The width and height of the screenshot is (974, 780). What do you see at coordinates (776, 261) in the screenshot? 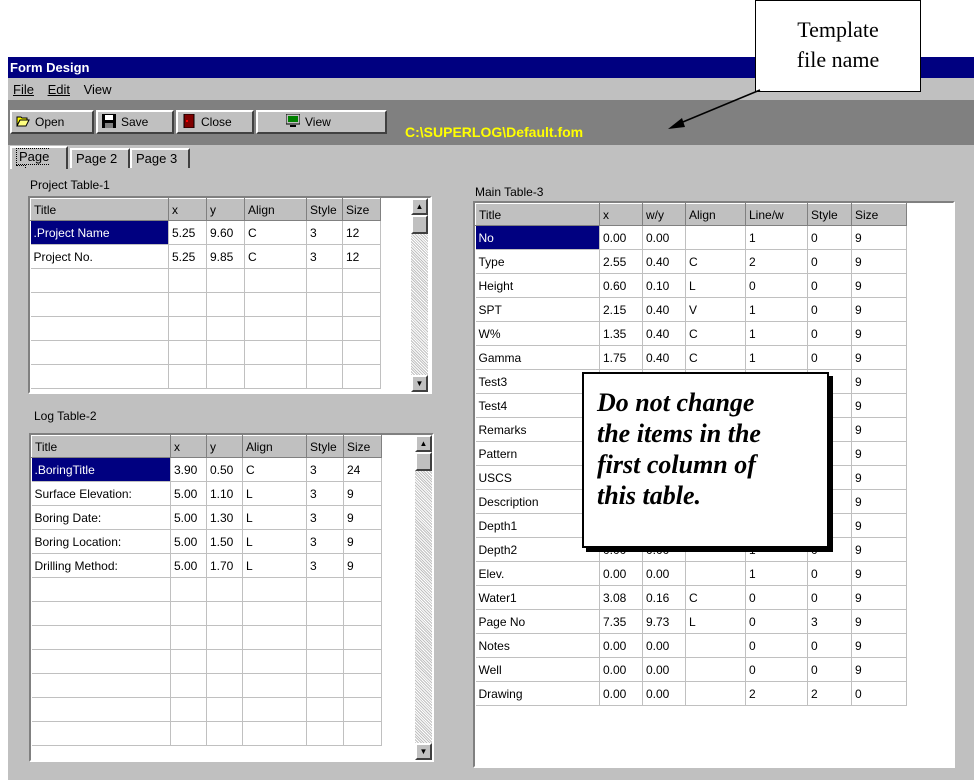
I see `table-cell: 2` at bounding box center [776, 261].